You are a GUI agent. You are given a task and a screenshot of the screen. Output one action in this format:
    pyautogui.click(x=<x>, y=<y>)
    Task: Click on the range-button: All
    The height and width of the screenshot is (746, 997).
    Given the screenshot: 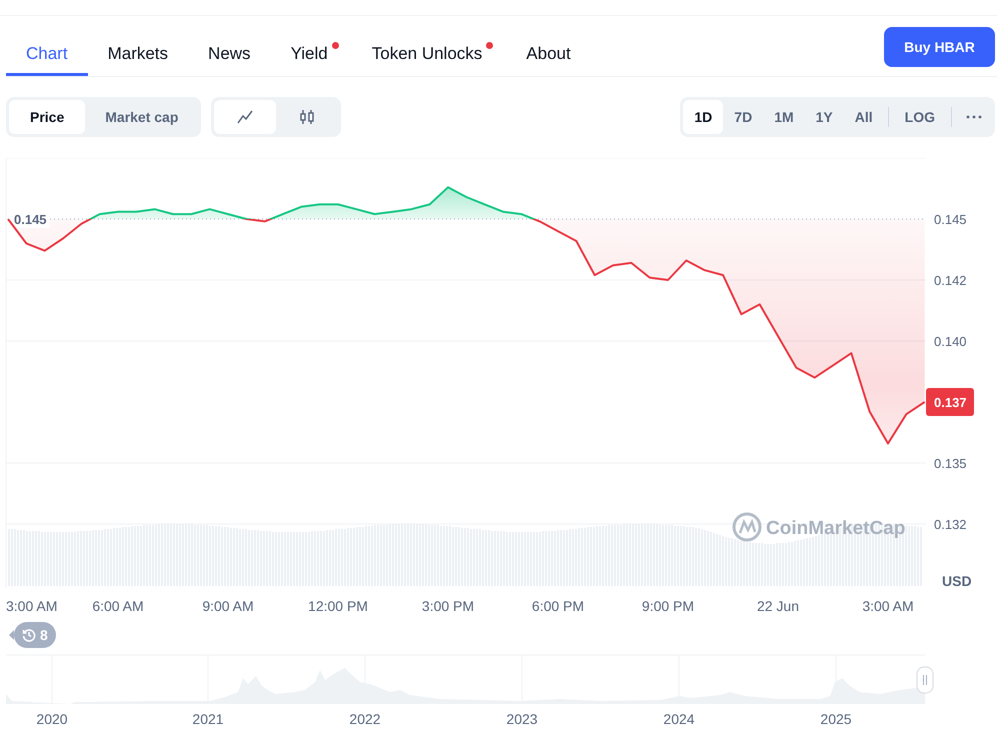 What is the action you would take?
    pyautogui.click(x=864, y=117)
    